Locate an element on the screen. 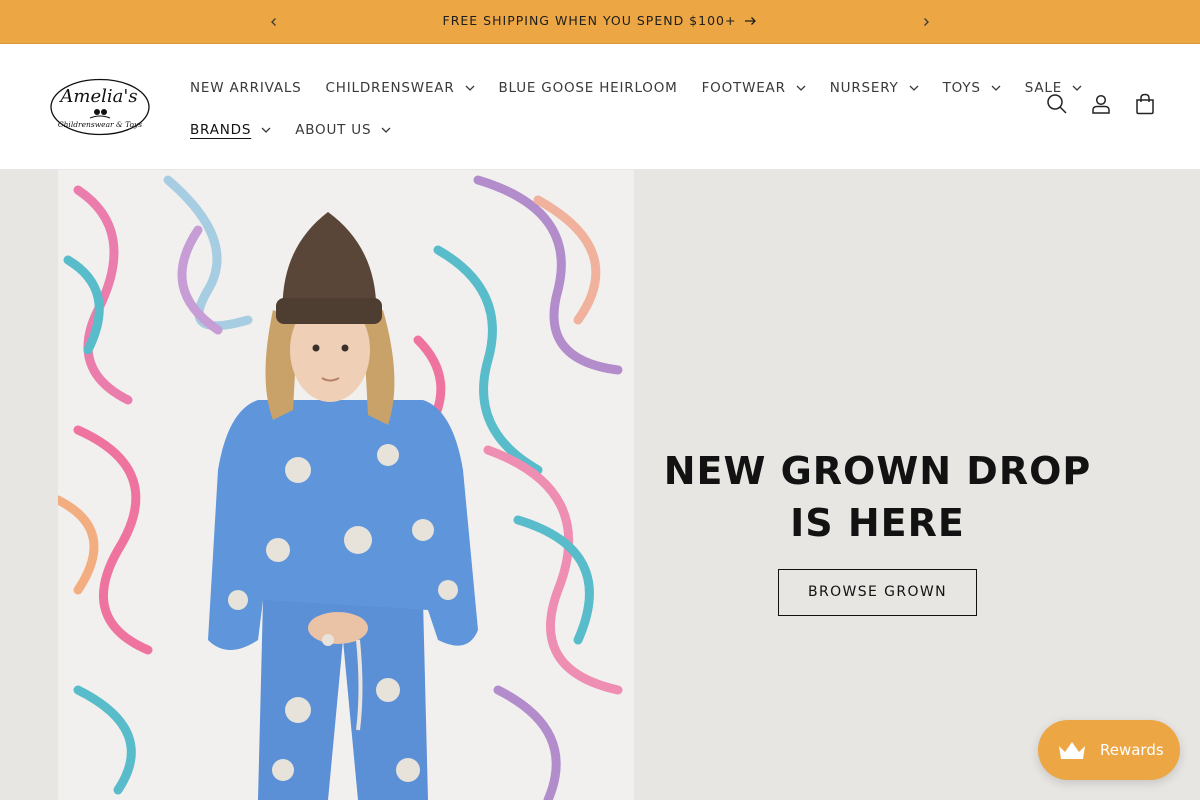 The width and height of the screenshot is (1200, 800). announcement-bar: FREE SHIPPING WHEN YOU SPEND $100+ is located at coordinates (600, 22).